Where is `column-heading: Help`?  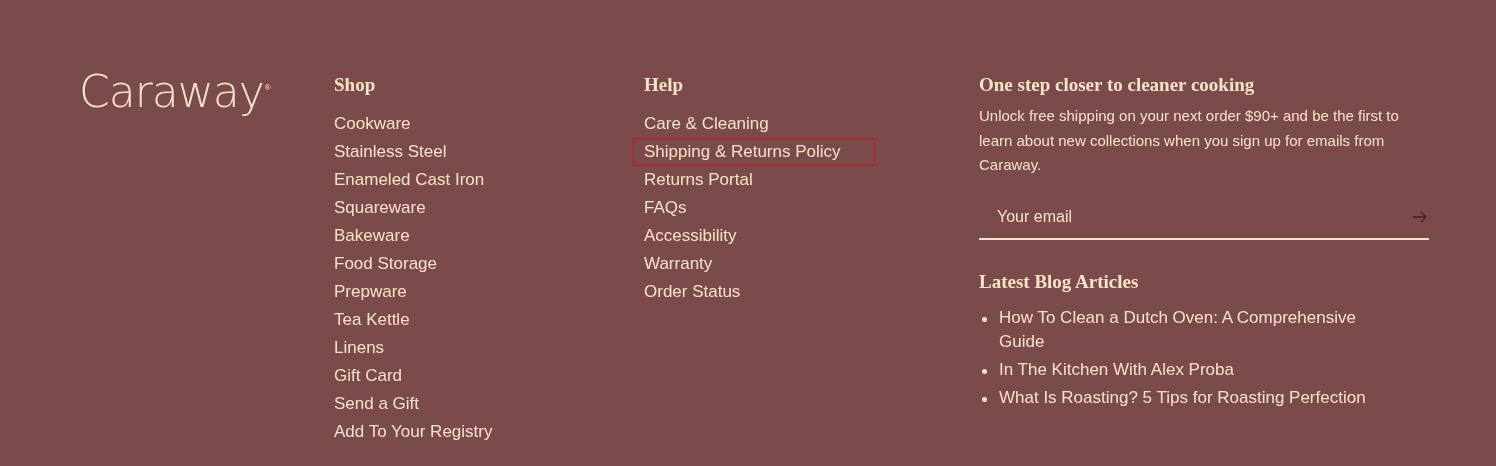 column-heading: Help is located at coordinates (664, 85).